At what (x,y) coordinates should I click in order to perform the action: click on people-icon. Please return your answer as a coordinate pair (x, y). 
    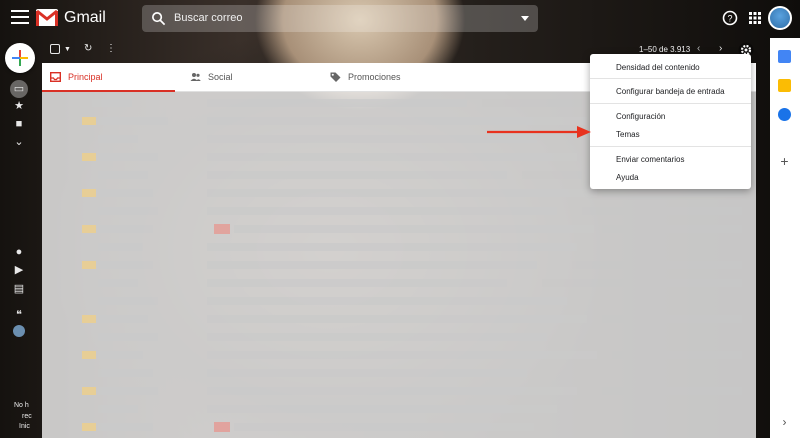
    Looking at the image, I should click on (195, 77).